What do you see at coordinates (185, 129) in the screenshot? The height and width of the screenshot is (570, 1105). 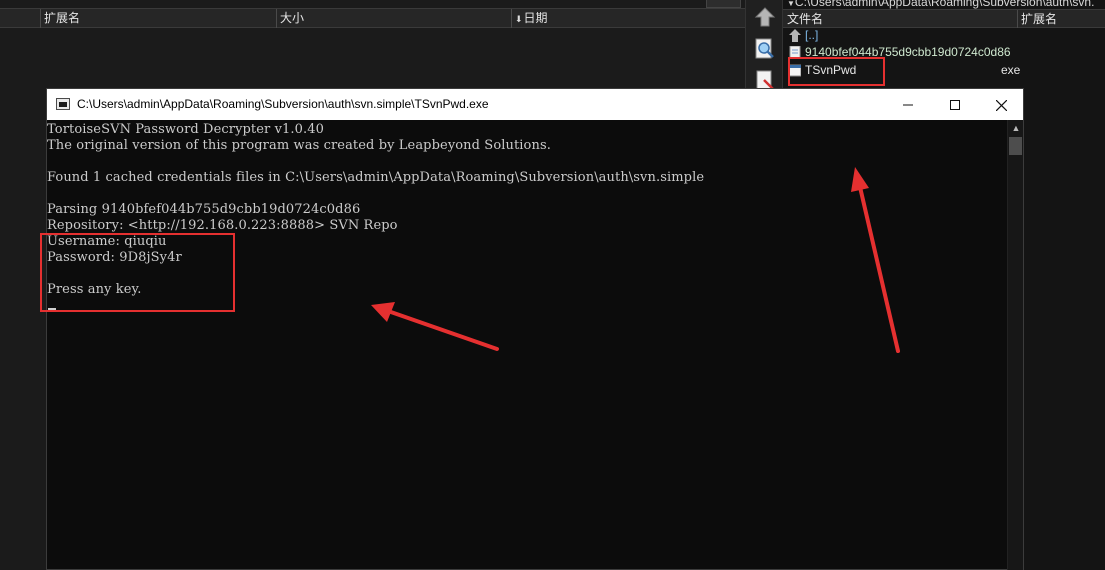 I see `console-line: TortoiseSVN Password Decrypter v1.0.40` at bounding box center [185, 129].